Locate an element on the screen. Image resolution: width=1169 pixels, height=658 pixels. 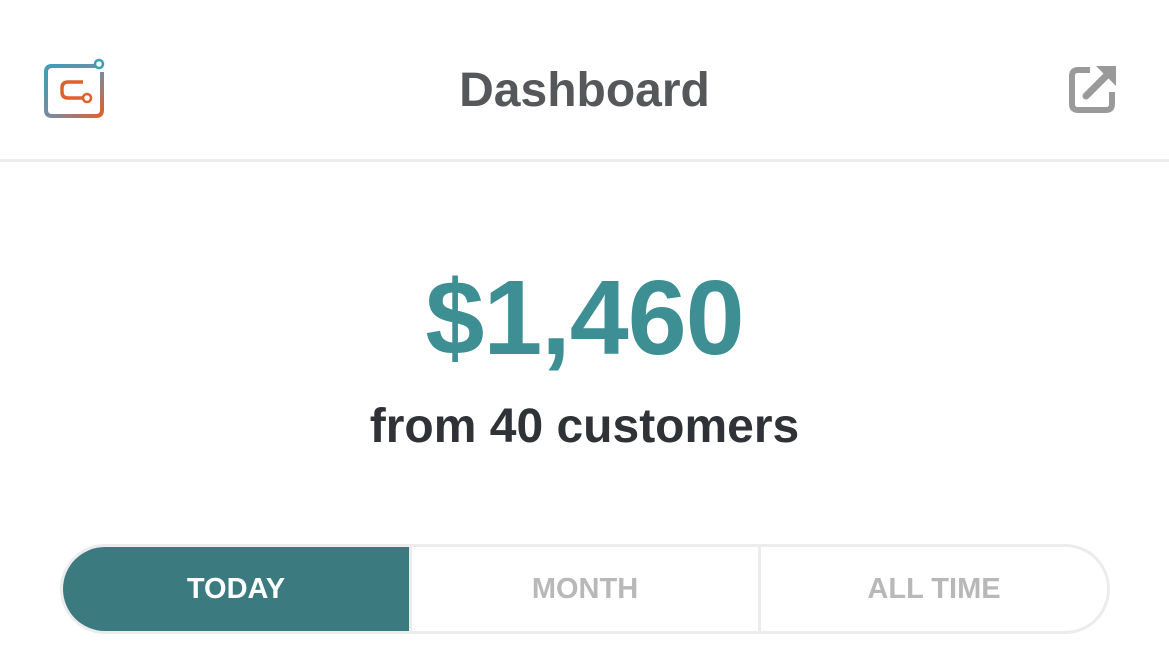
period-selector: TODAY MONTH ALL TIME is located at coordinates (585, 589).